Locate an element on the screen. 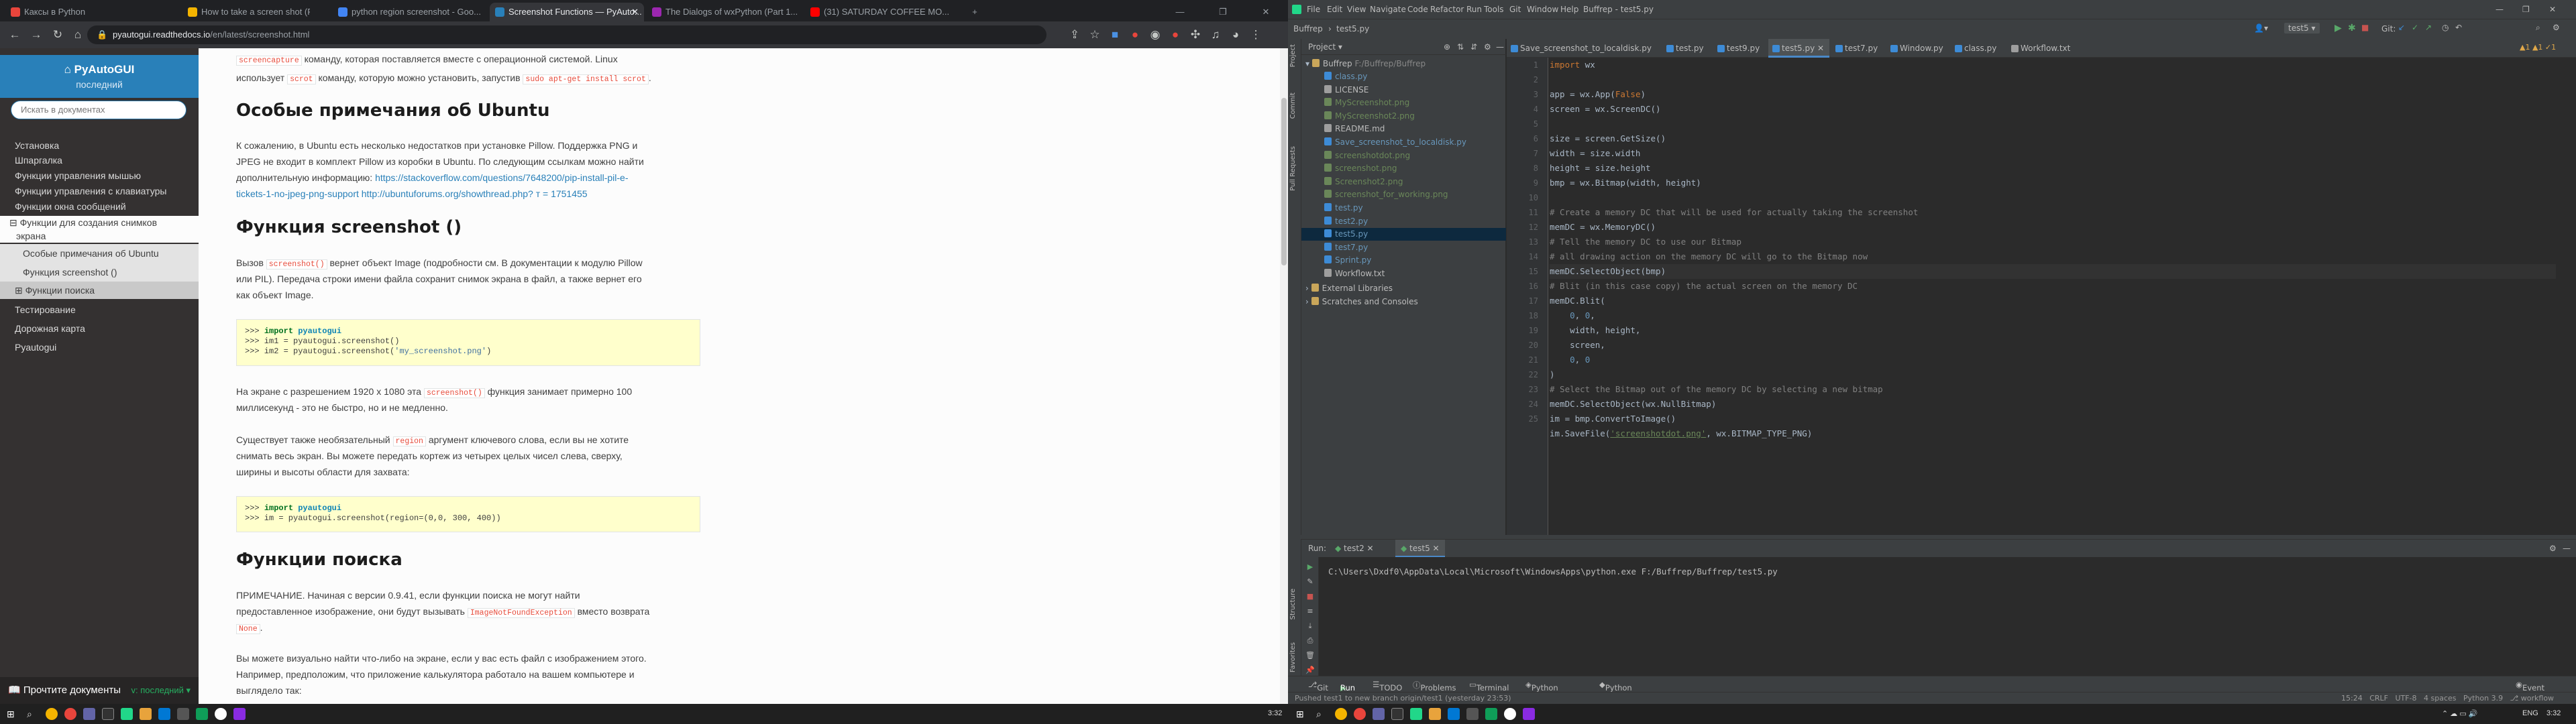 The width and height of the screenshot is (2576, 724). maximize-icon: ❐ is located at coordinates (1223, 12).